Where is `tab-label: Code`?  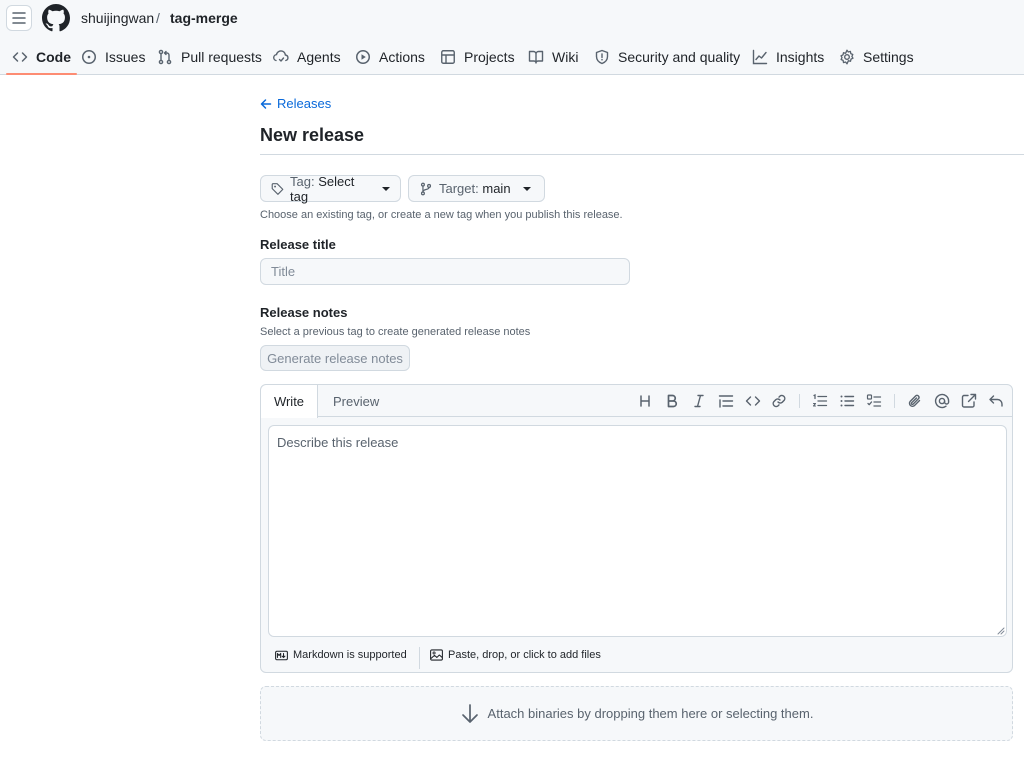
tab-label: Code is located at coordinates (53, 56).